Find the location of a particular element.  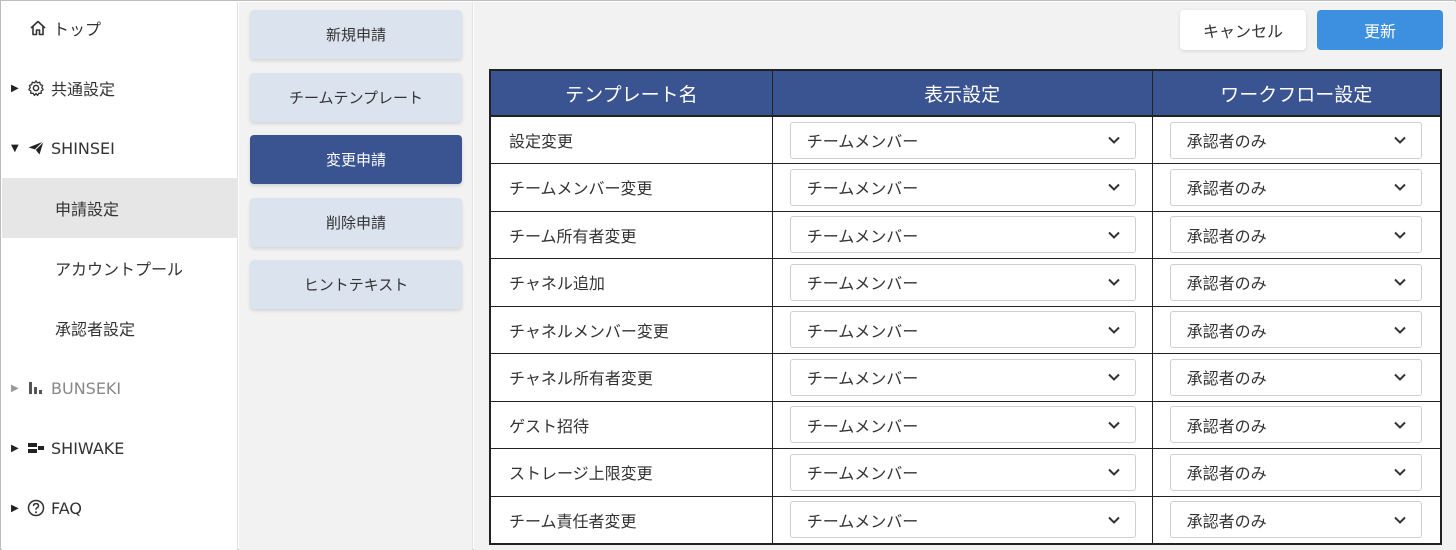

sidebar-item-shiwake: ▶ SHIWAKE is located at coordinates (120, 448).